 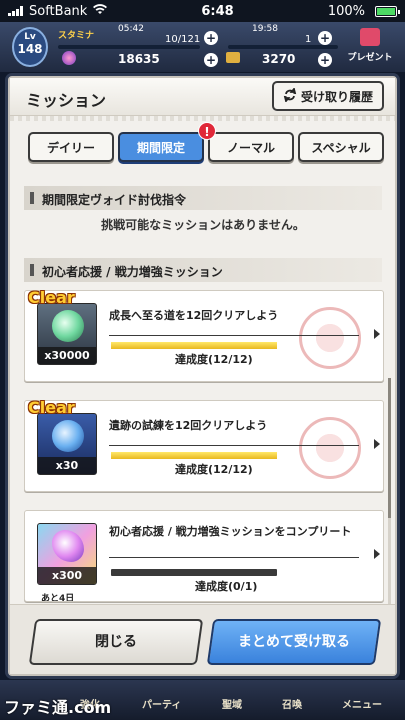 What do you see at coordinates (387, 11) in the screenshot?
I see `battery-icon` at bounding box center [387, 11].